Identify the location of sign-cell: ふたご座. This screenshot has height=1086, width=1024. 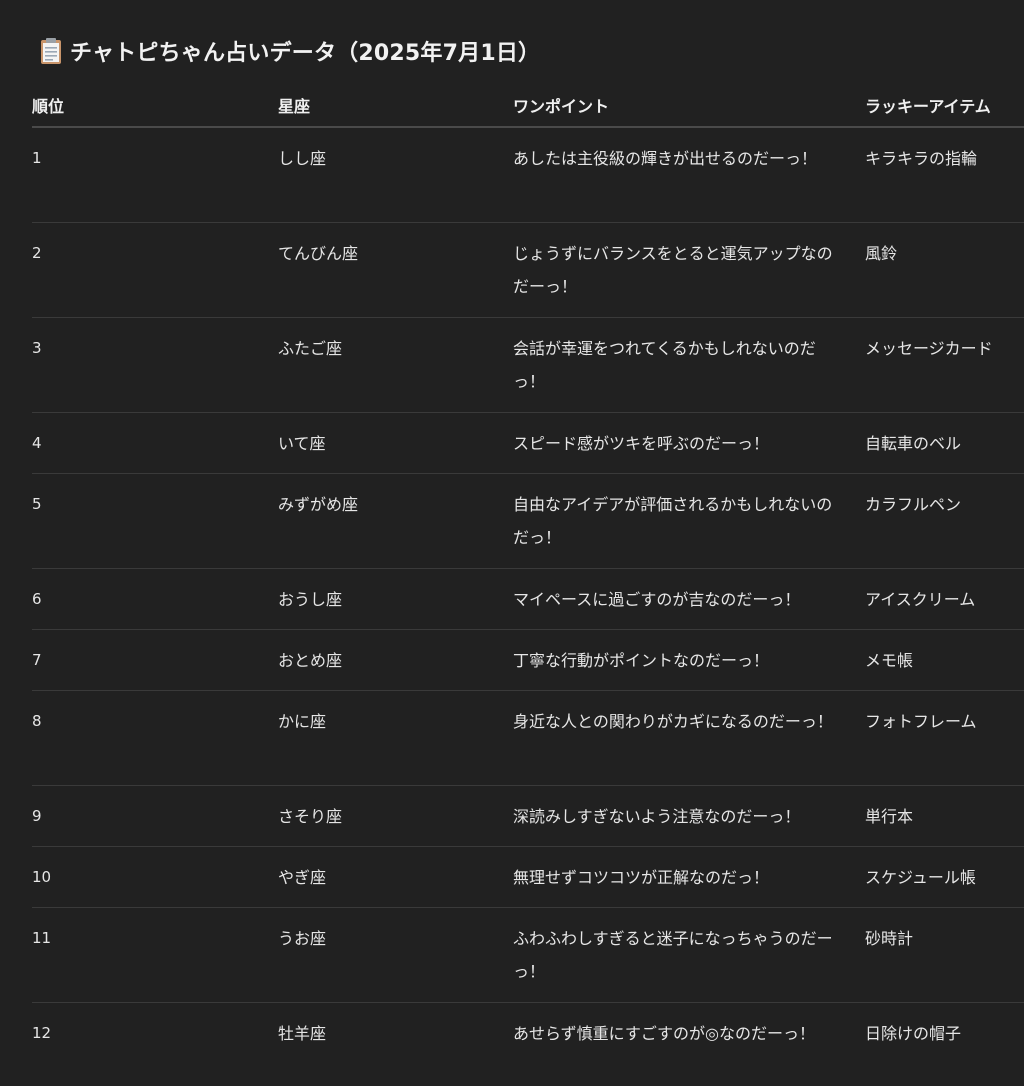
(395, 365).